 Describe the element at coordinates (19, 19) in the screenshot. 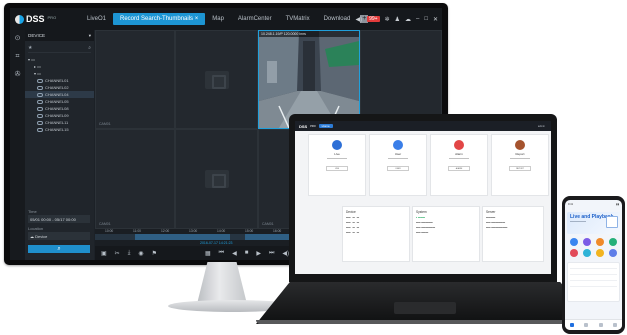

I see `logo-icon` at that location.